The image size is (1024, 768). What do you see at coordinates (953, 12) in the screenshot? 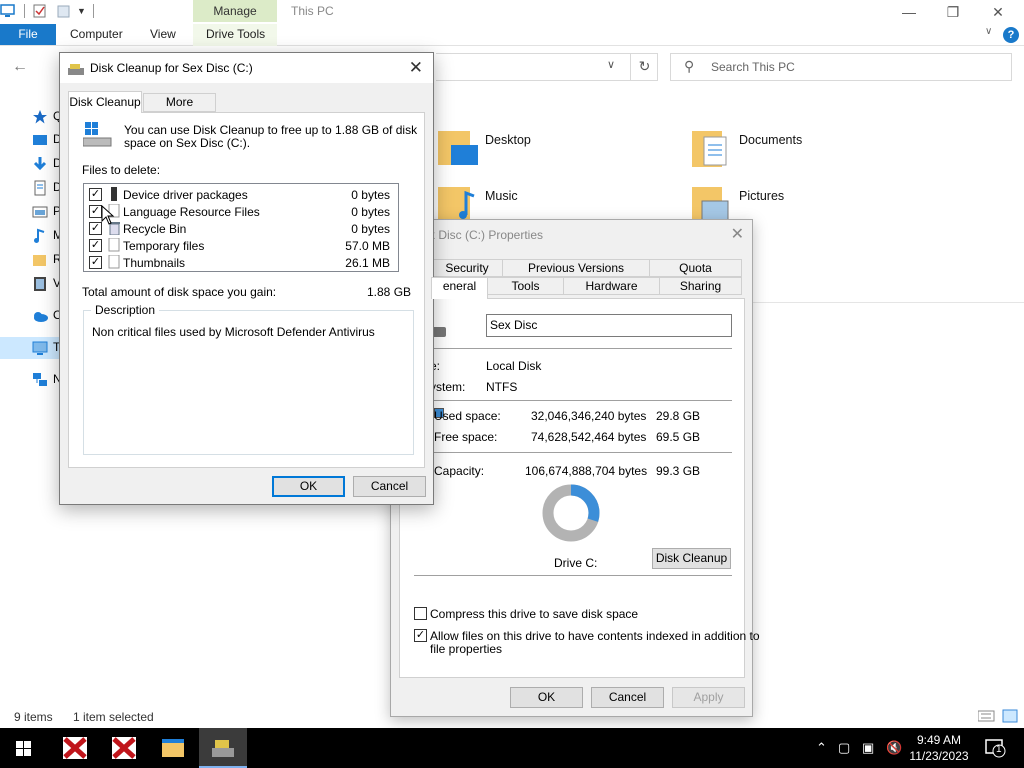
I see `maximize-icon: ❐` at bounding box center [953, 12].